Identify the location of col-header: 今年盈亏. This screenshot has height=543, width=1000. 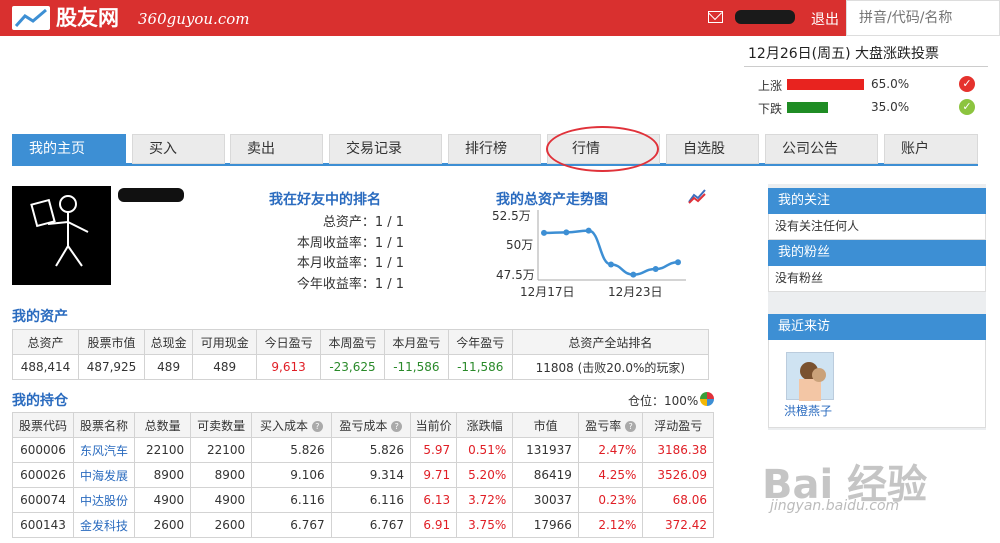
(480, 342).